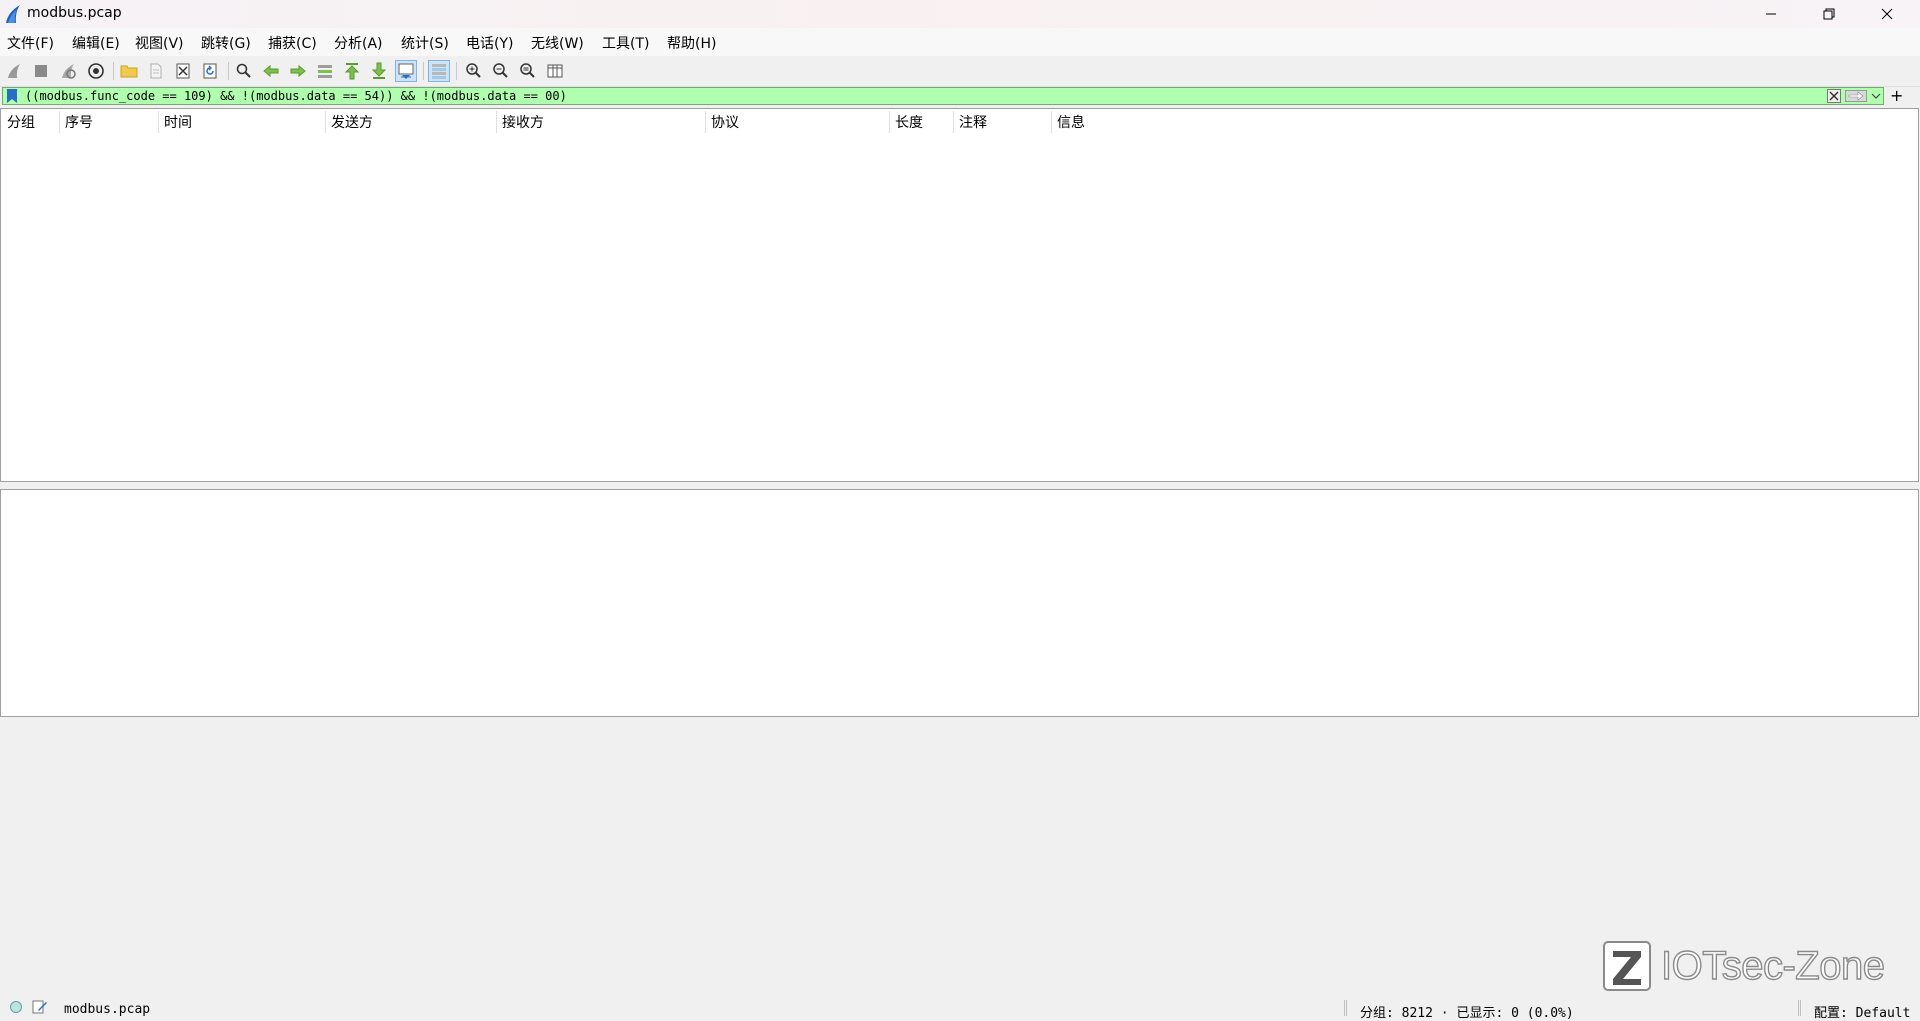 The height and width of the screenshot is (1021, 1920). I want to click on close-file-button, so click(183, 71).